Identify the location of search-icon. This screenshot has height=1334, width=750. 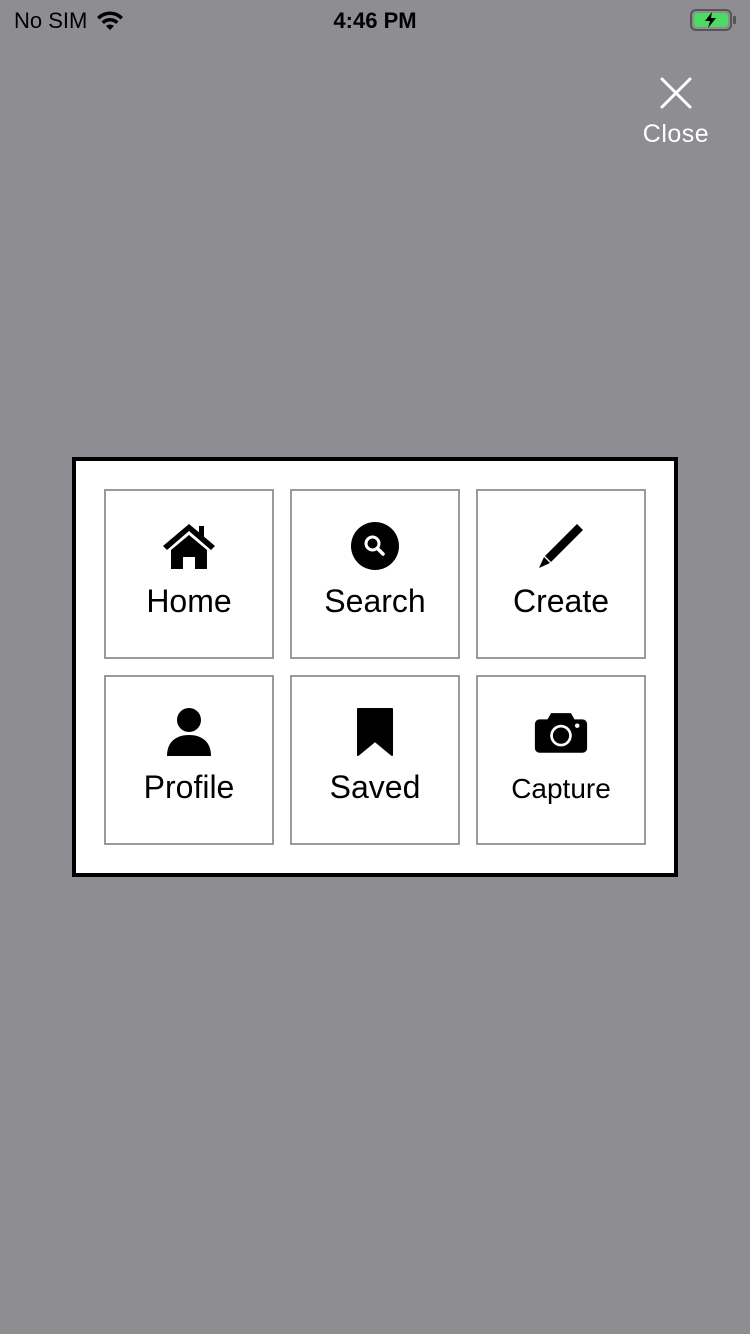
(375, 546).